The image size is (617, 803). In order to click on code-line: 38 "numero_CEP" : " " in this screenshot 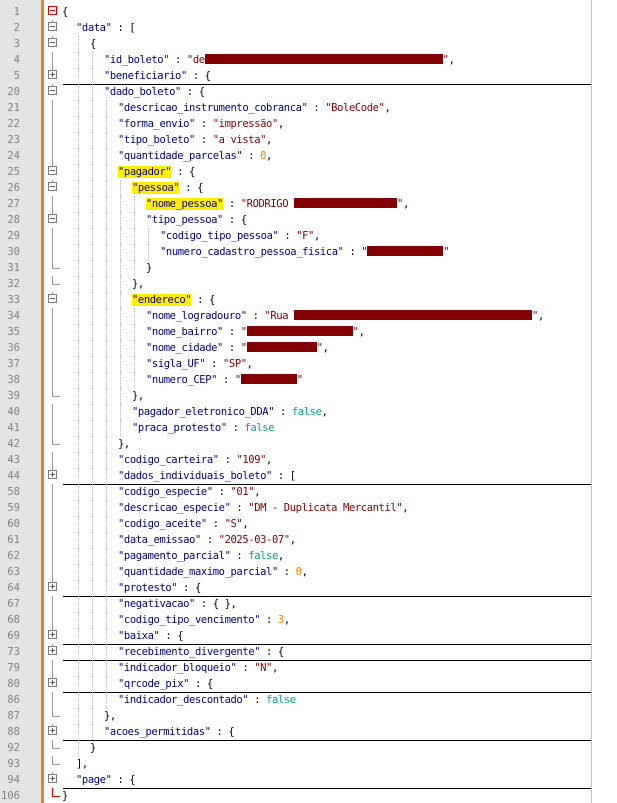, I will do `click(295, 380)`.